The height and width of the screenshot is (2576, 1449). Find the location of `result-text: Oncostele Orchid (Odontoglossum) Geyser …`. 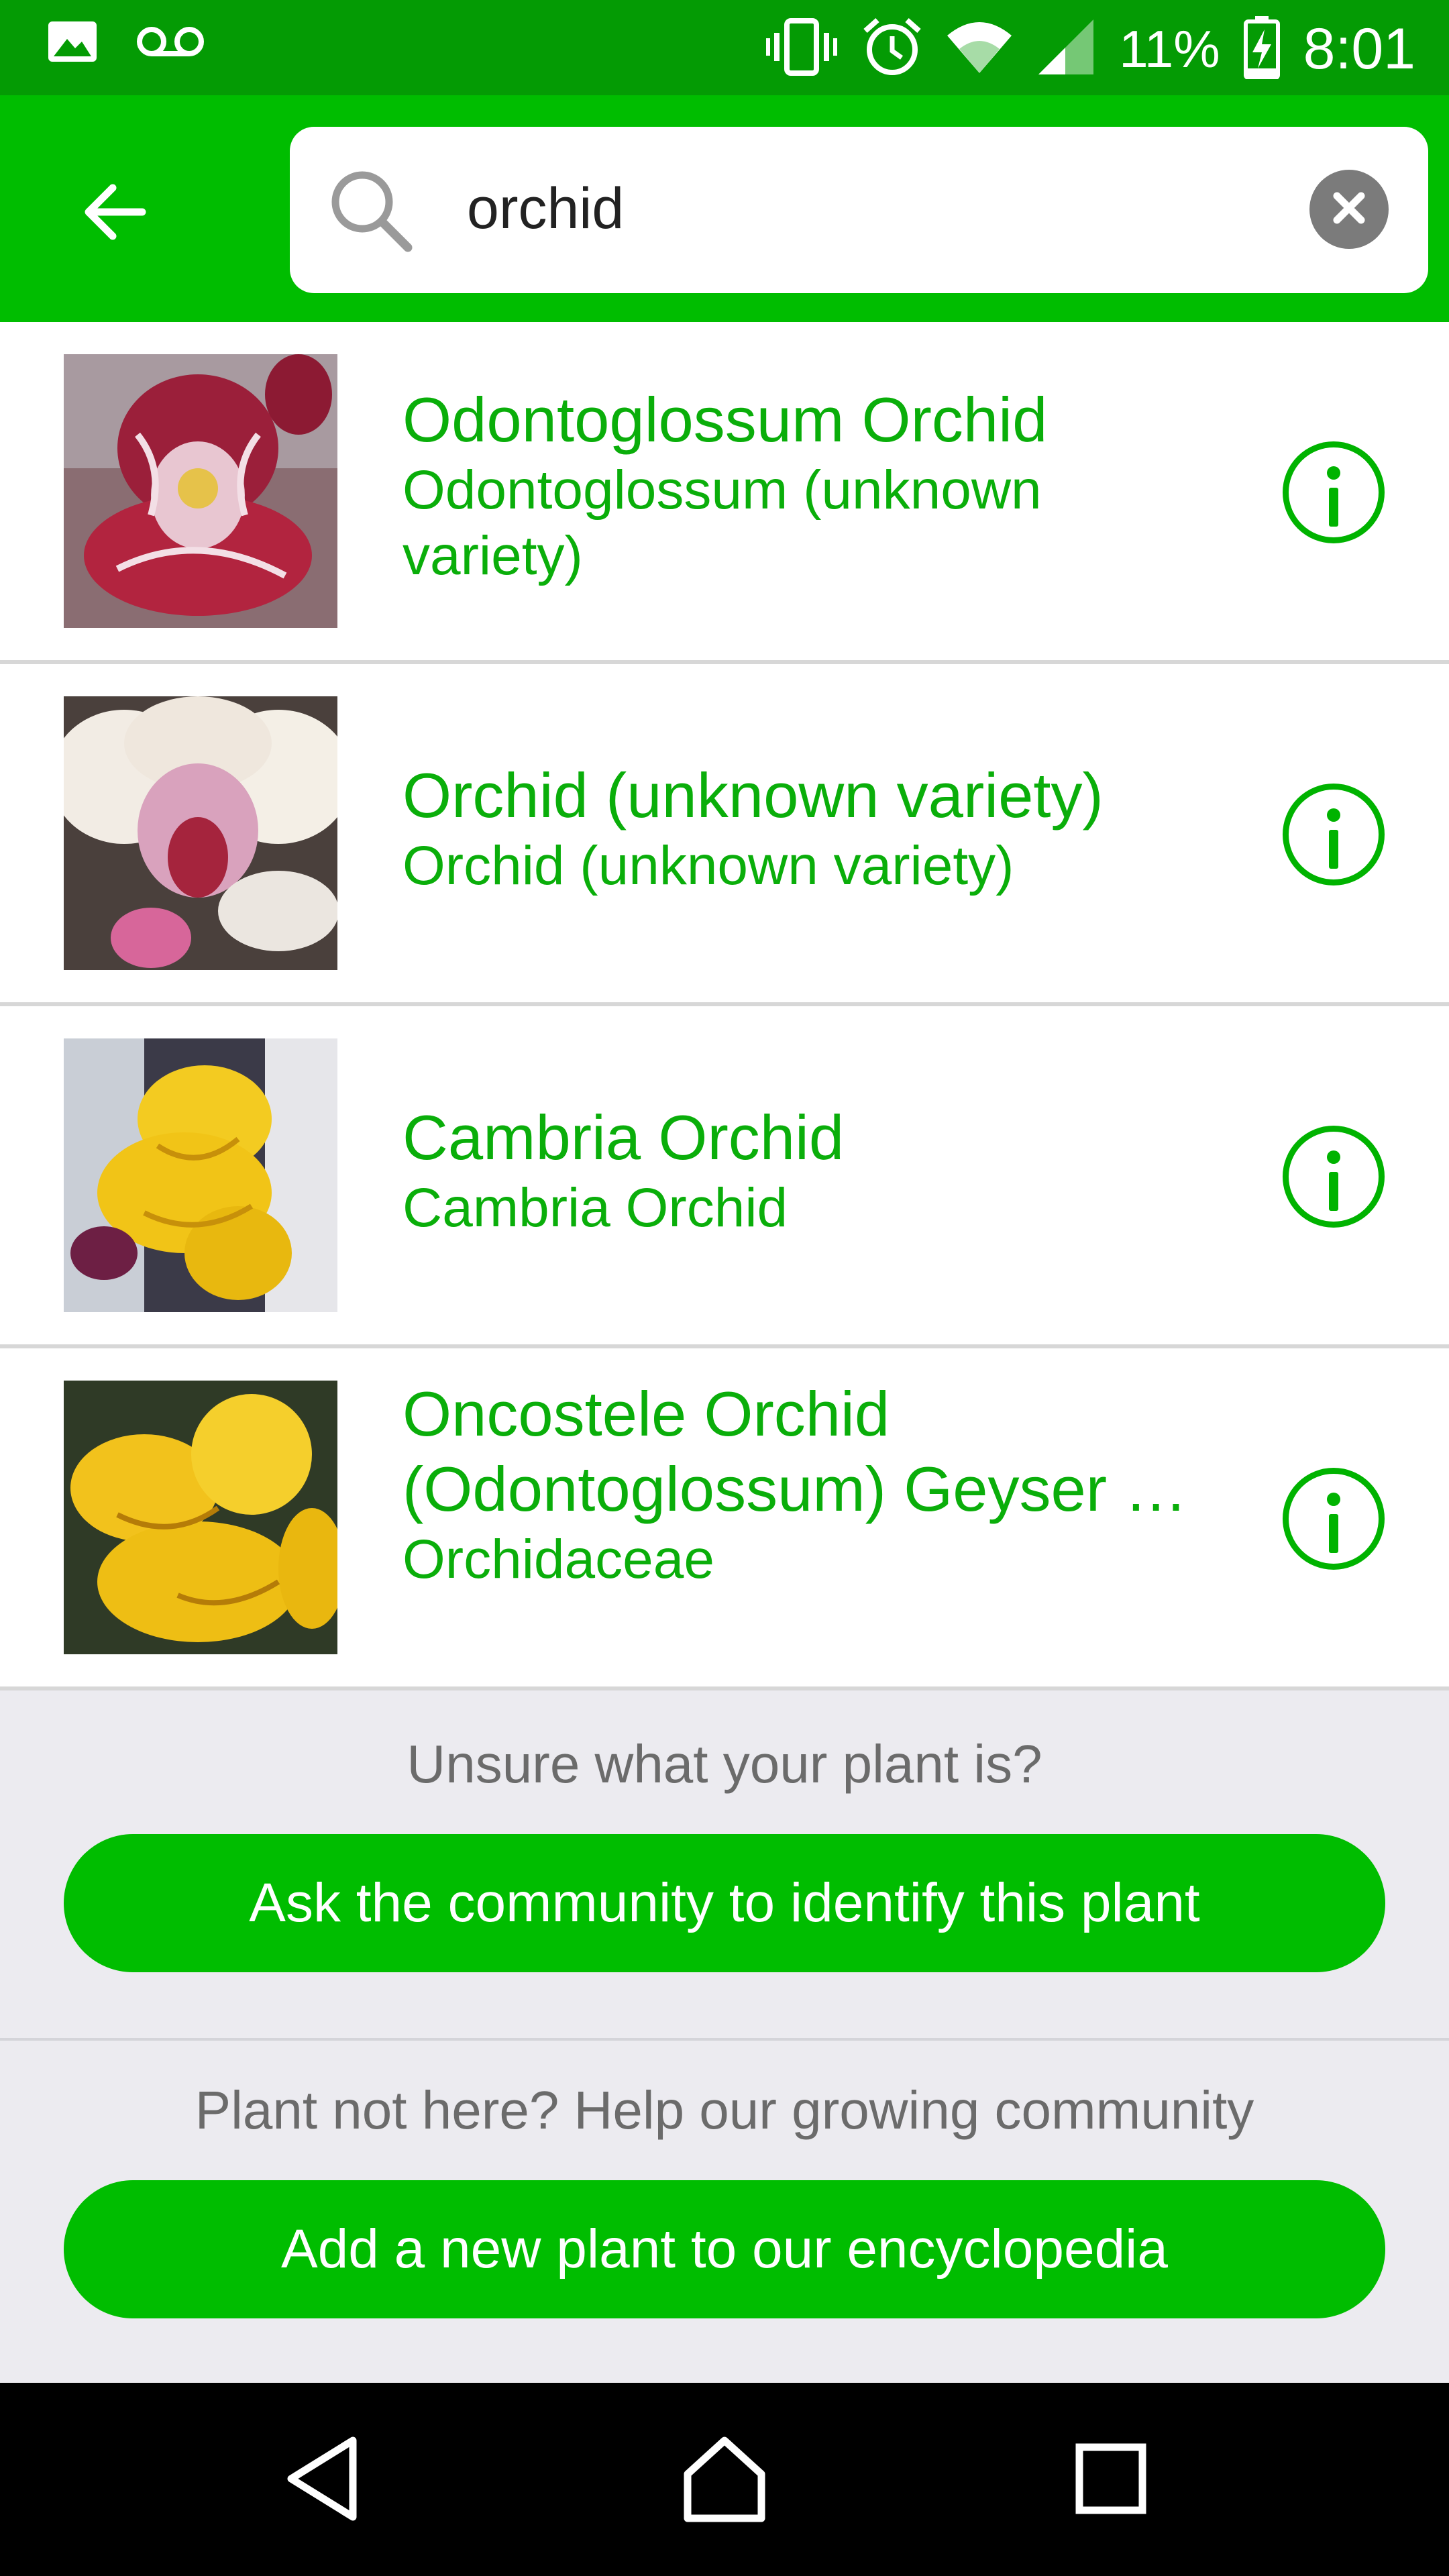

result-text: Oncostele Orchid (Odontoglossum) Geyser … is located at coordinates (808, 1485).